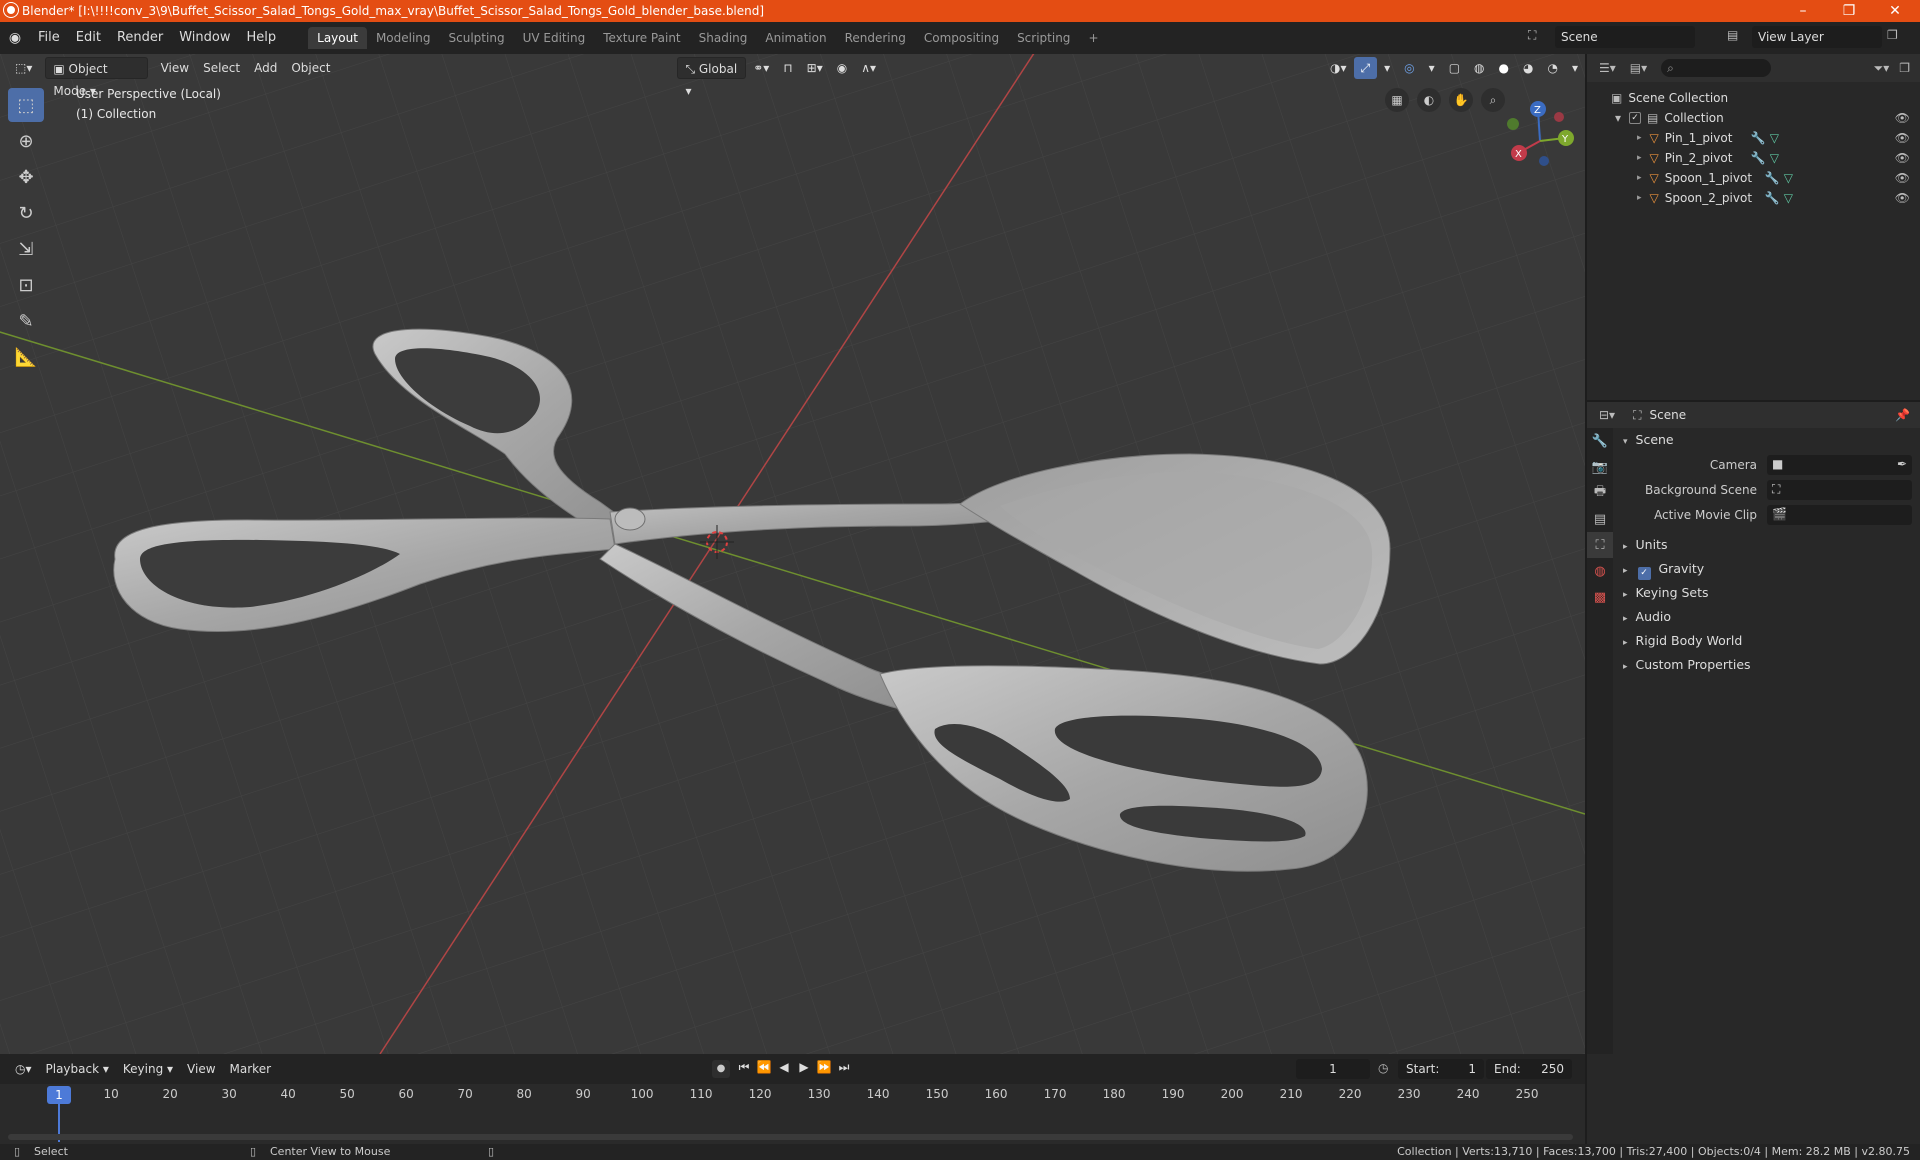 The height and width of the screenshot is (1160, 1920). What do you see at coordinates (204, 38) in the screenshot?
I see `menu-window: Window` at bounding box center [204, 38].